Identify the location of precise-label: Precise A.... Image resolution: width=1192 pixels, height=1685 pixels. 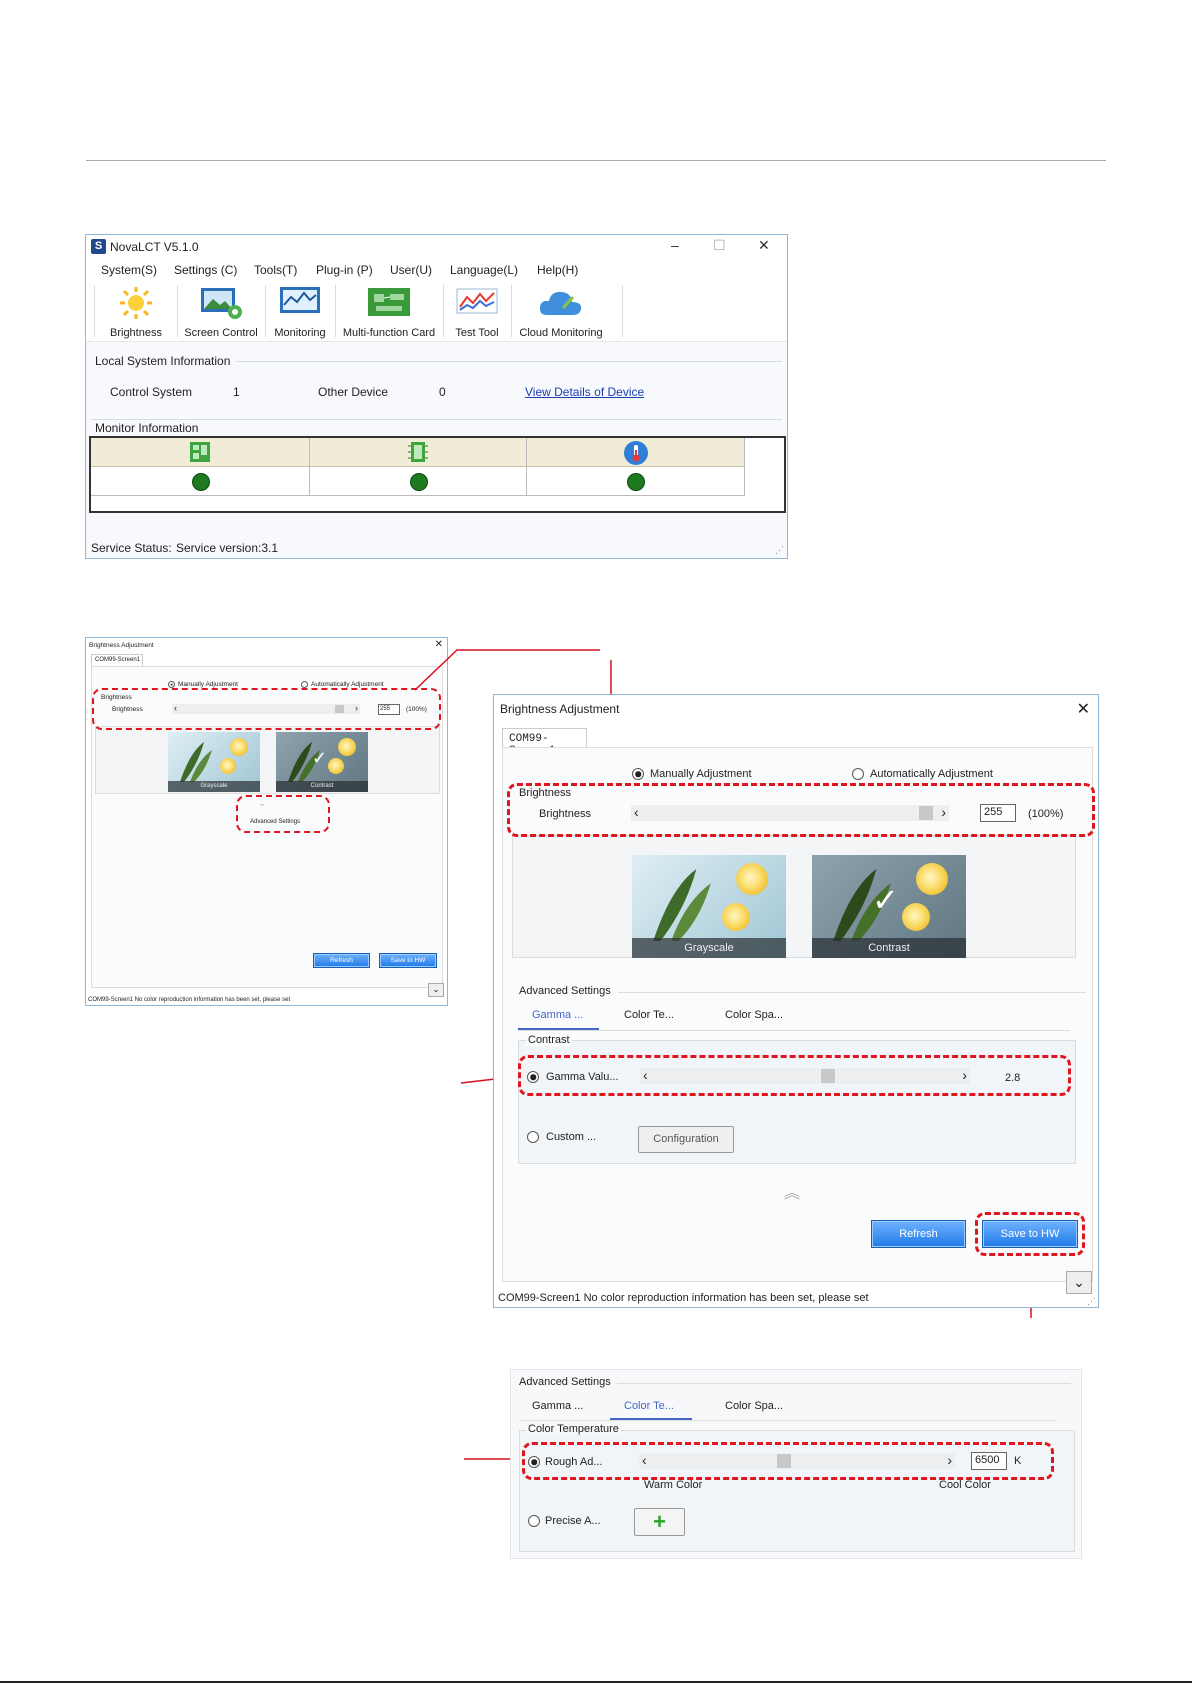
(573, 1521).